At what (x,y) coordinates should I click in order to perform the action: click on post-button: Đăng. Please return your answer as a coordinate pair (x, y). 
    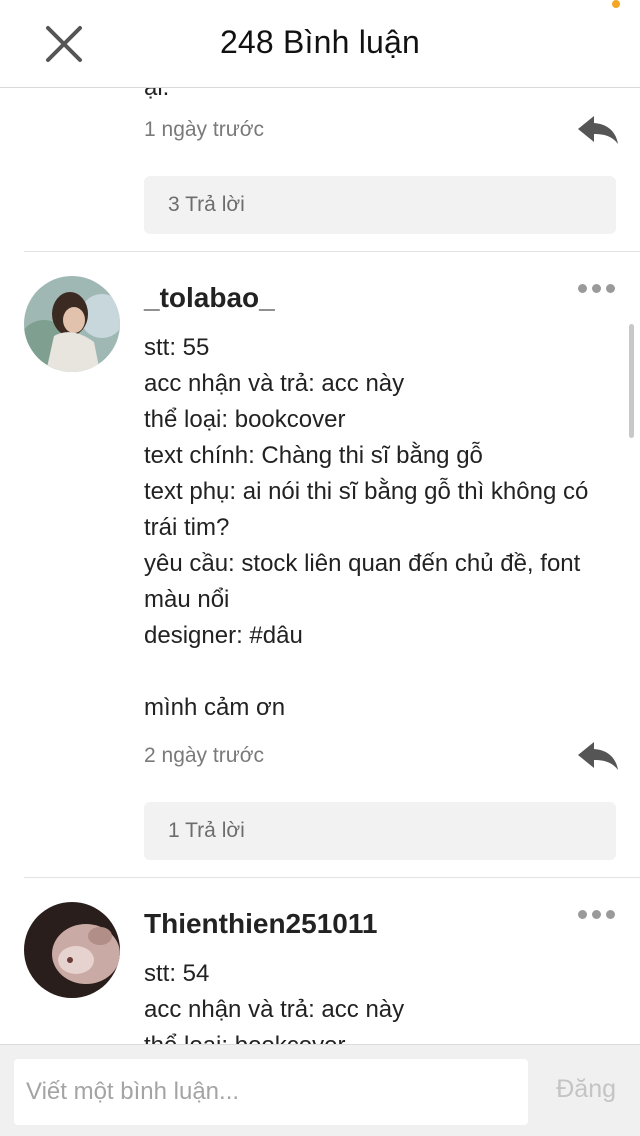
    Looking at the image, I should click on (586, 1089).